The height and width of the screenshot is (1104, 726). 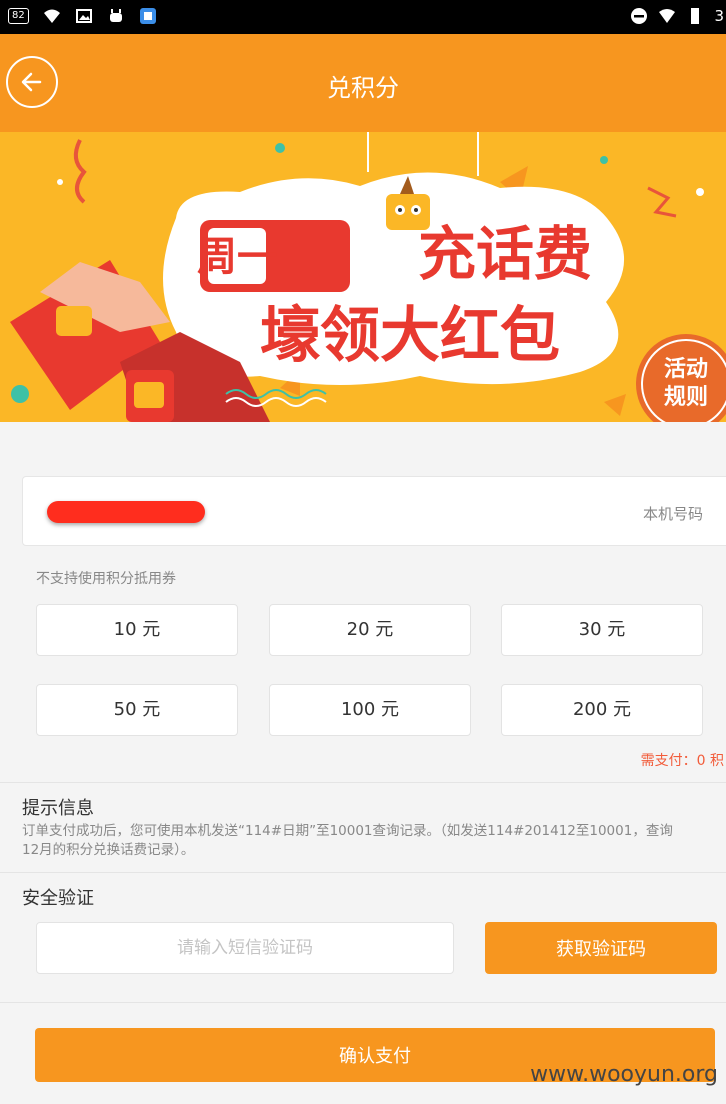 What do you see at coordinates (695, 16) in the screenshot?
I see `battery-icon` at bounding box center [695, 16].